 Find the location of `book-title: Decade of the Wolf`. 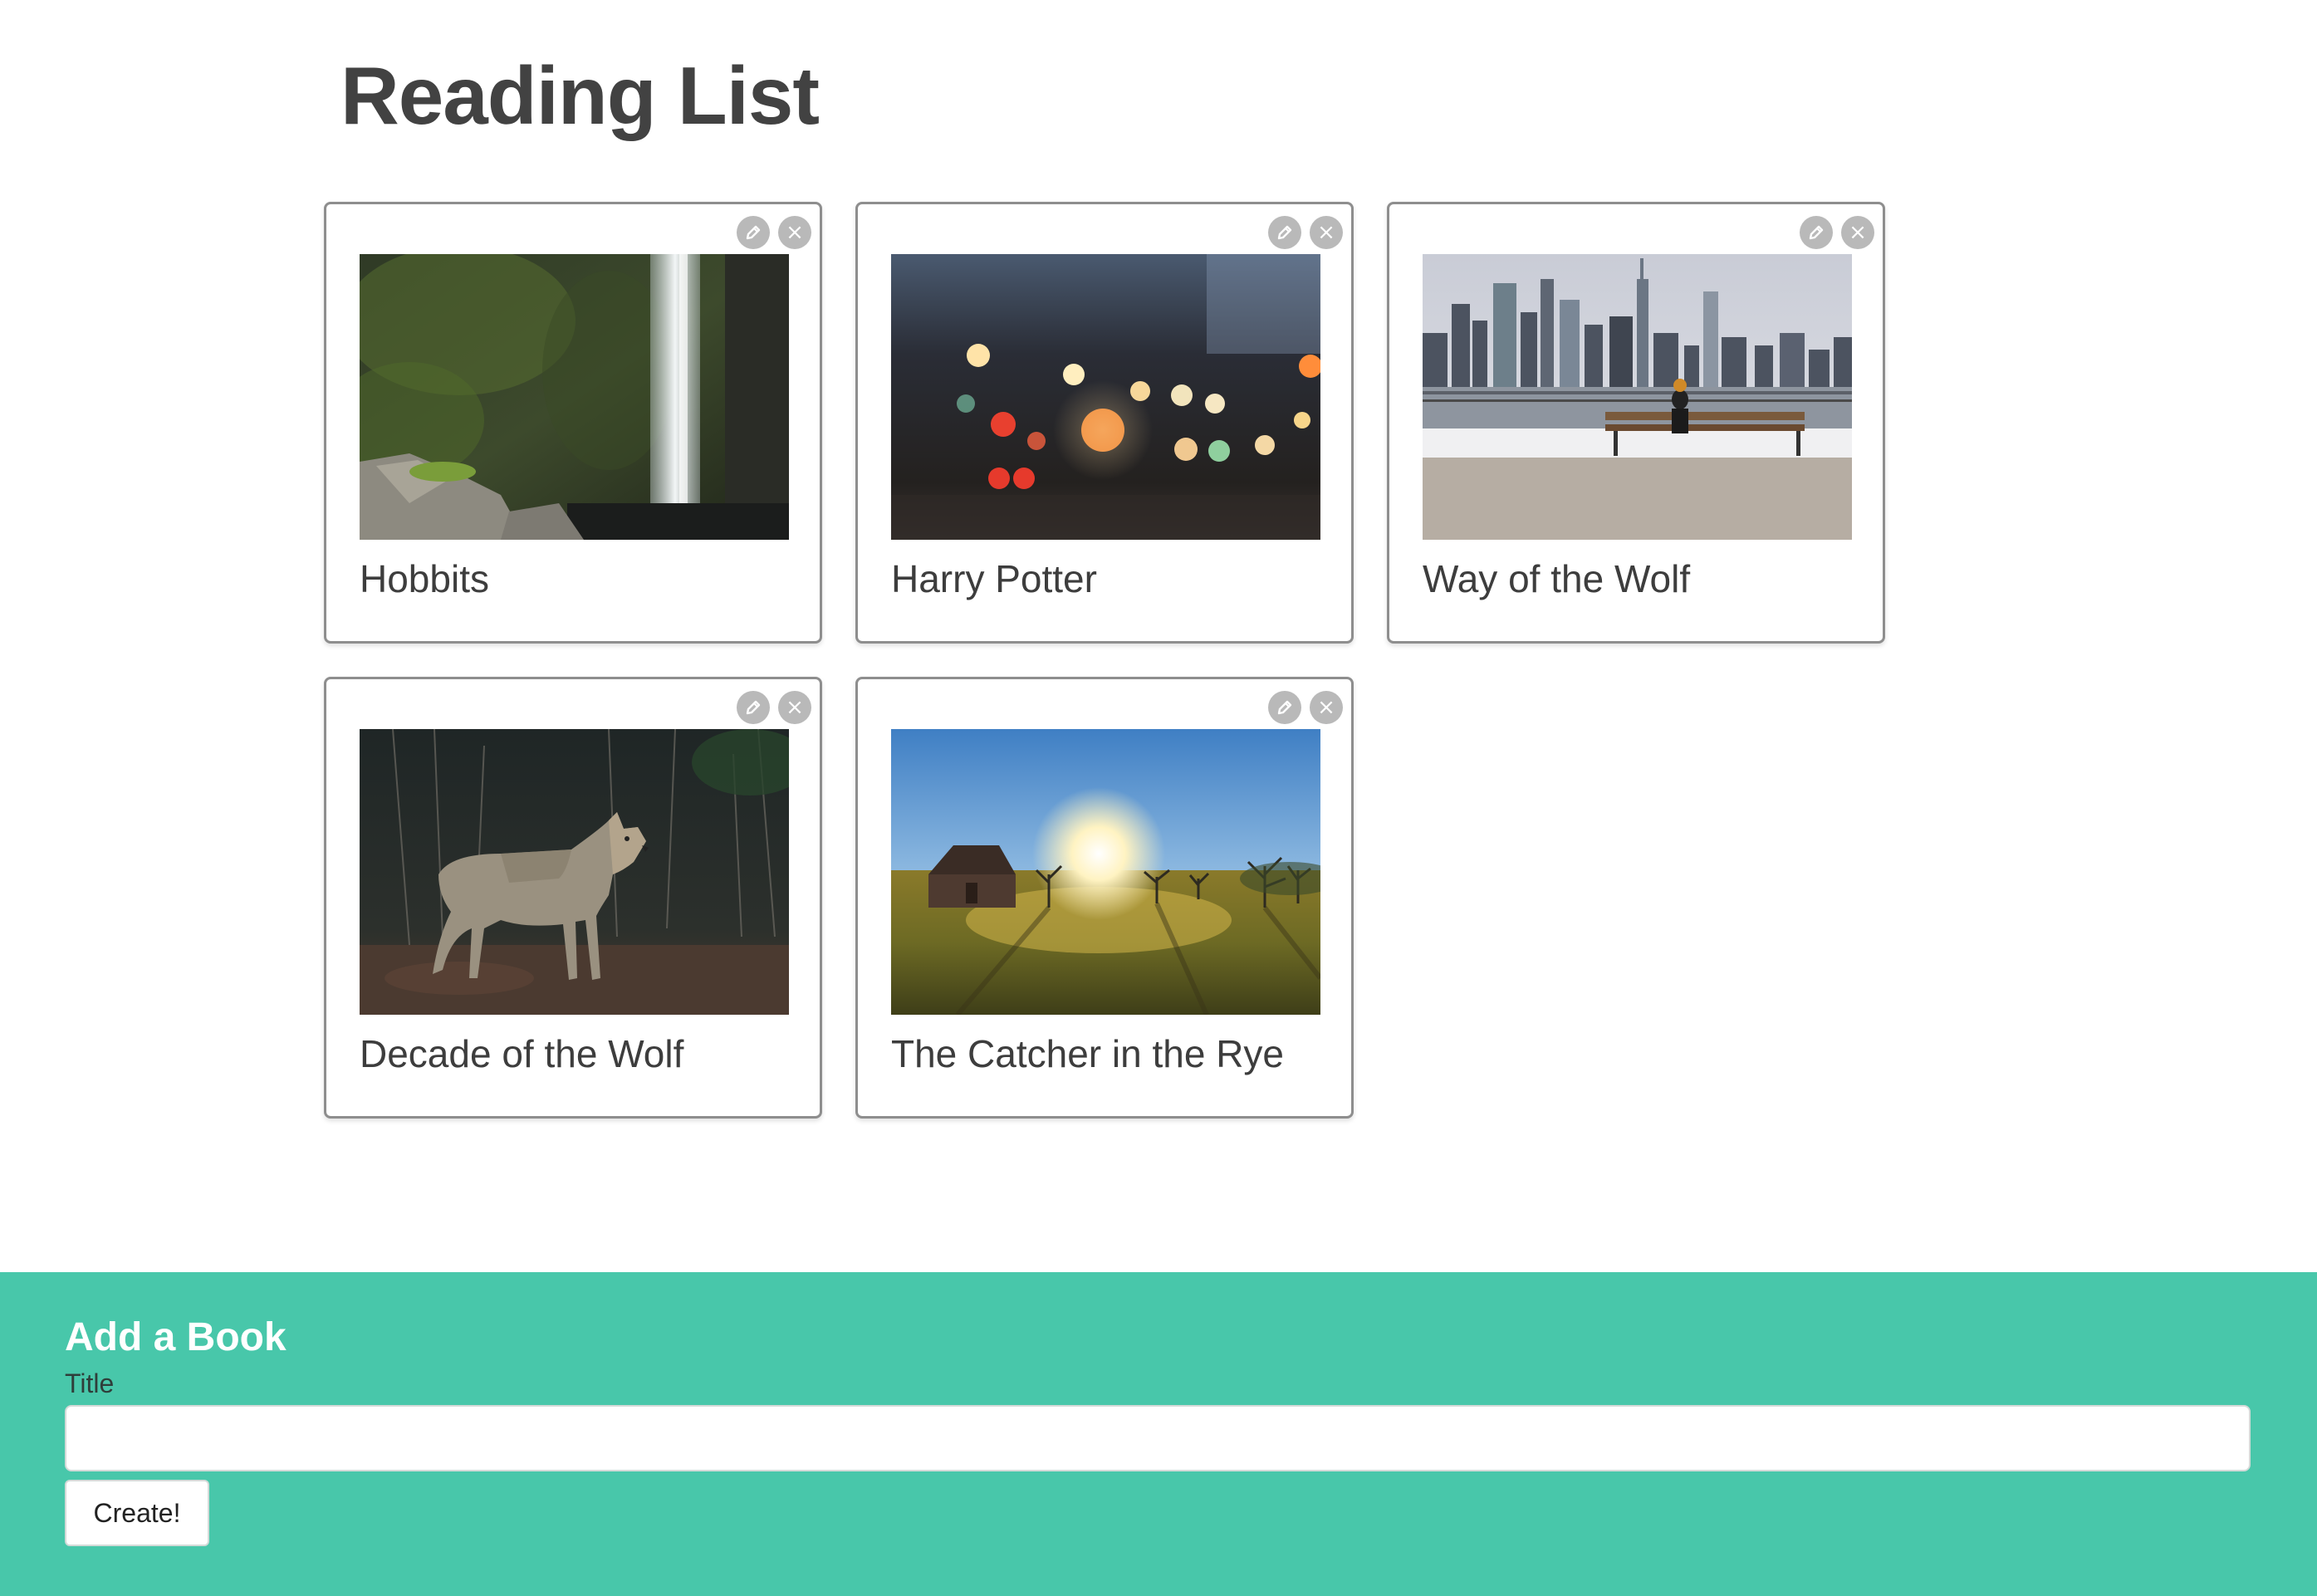

book-title: Decade of the Wolf is located at coordinates (522, 1053).